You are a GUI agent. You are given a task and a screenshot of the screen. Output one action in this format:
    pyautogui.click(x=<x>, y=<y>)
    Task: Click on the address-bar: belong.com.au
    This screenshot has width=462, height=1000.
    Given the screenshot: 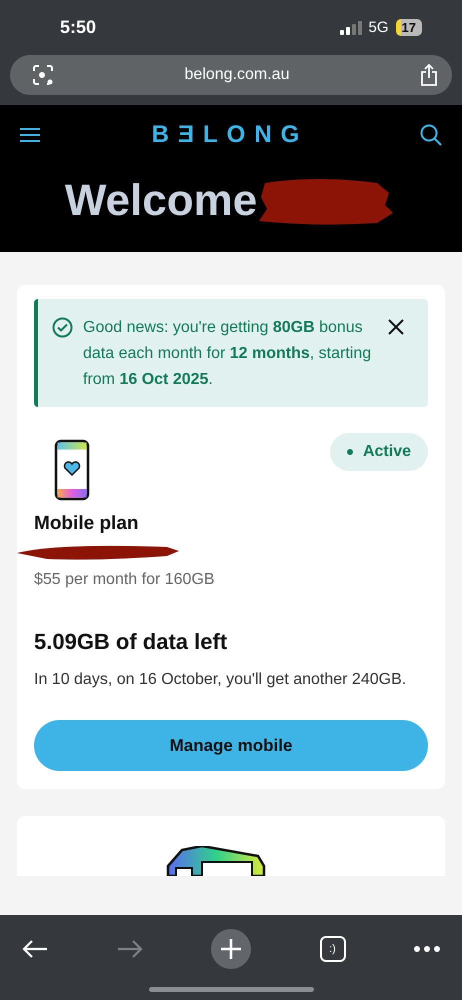 What is the action you would take?
    pyautogui.click(x=231, y=75)
    